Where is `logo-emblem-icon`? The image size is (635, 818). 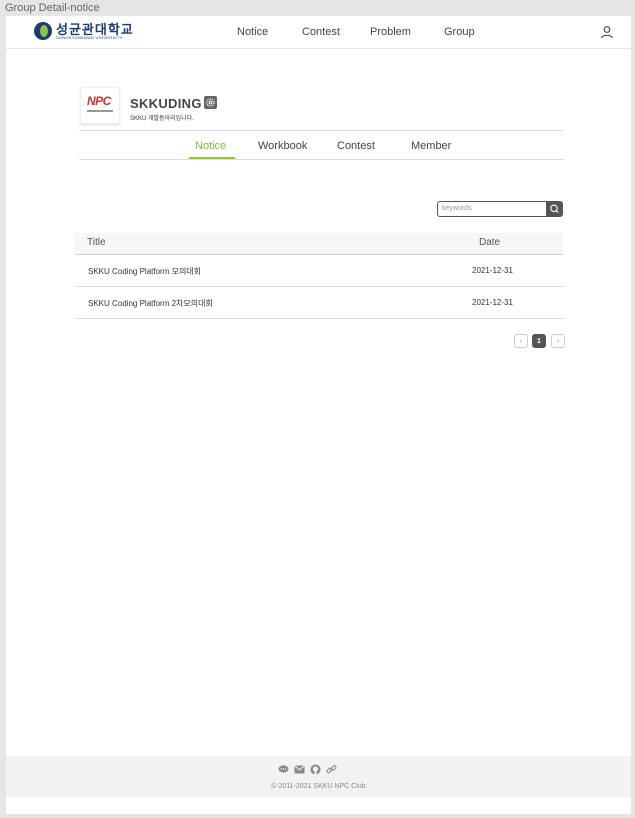
logo-emblem-icon is located at coordinates (43, 31).